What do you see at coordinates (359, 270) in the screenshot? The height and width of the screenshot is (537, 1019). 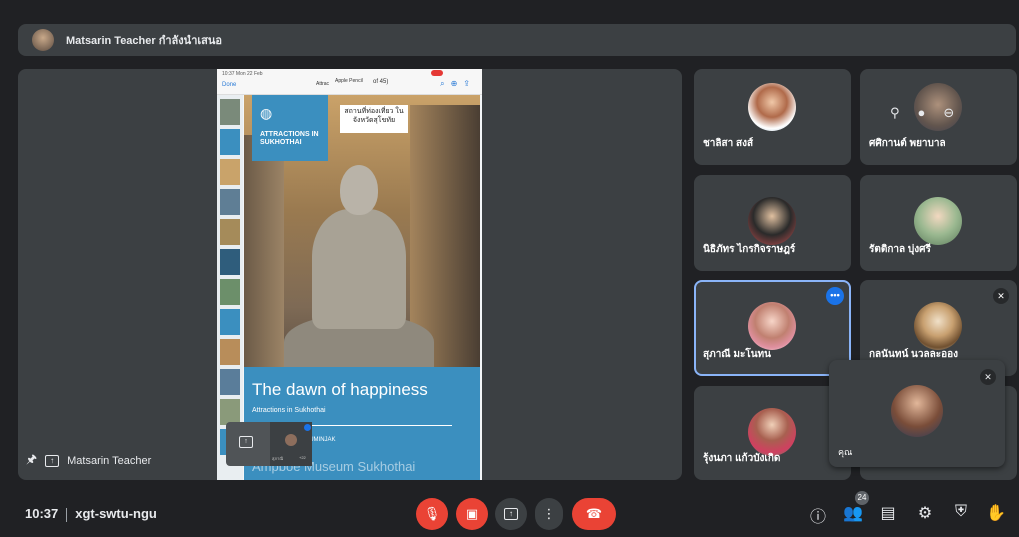 I see `buddha-statue` at bounding box center [359, 270].